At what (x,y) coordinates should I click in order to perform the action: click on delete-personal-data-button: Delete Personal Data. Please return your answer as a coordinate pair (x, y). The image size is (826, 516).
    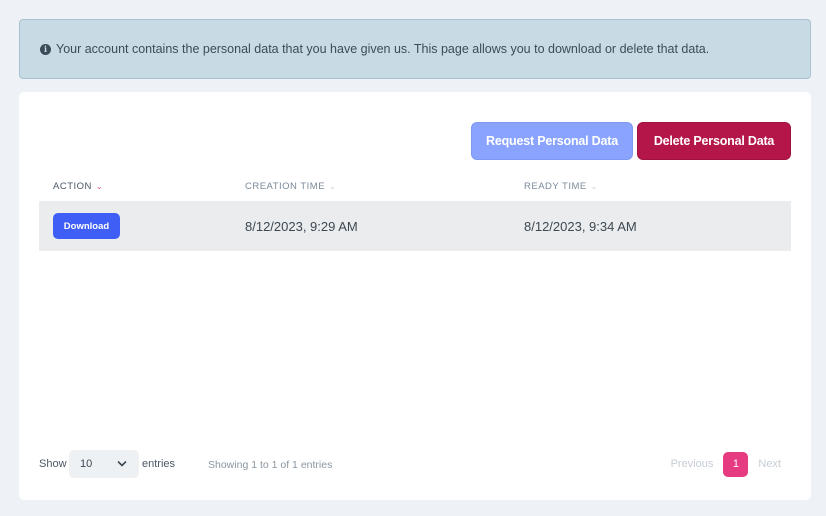
    Looking at the image, I should click on (714, 141).